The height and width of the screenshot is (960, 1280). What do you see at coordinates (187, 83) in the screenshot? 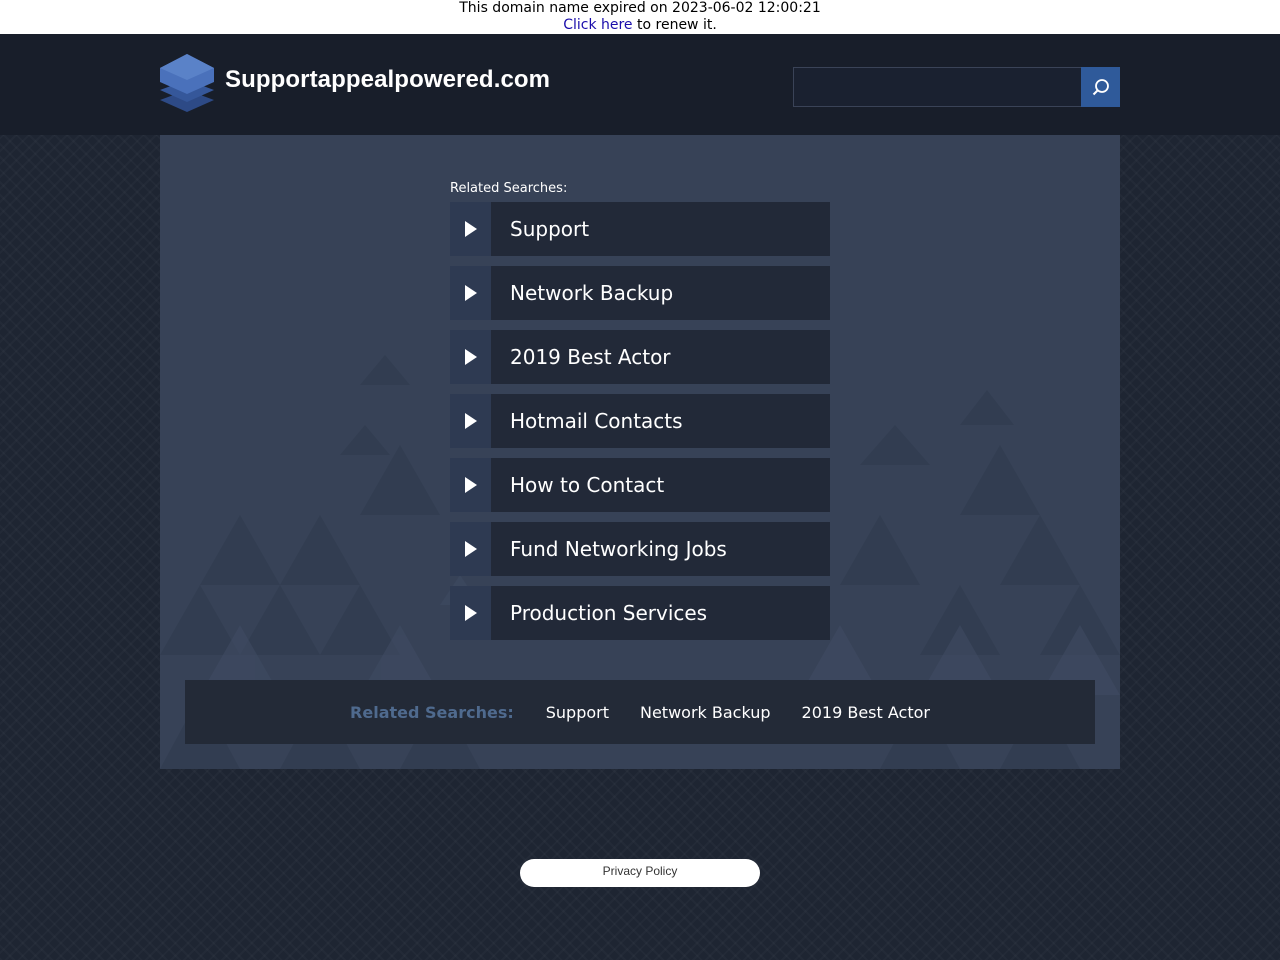
I see `layers-stack-icon` at bounding box center [187, 83].